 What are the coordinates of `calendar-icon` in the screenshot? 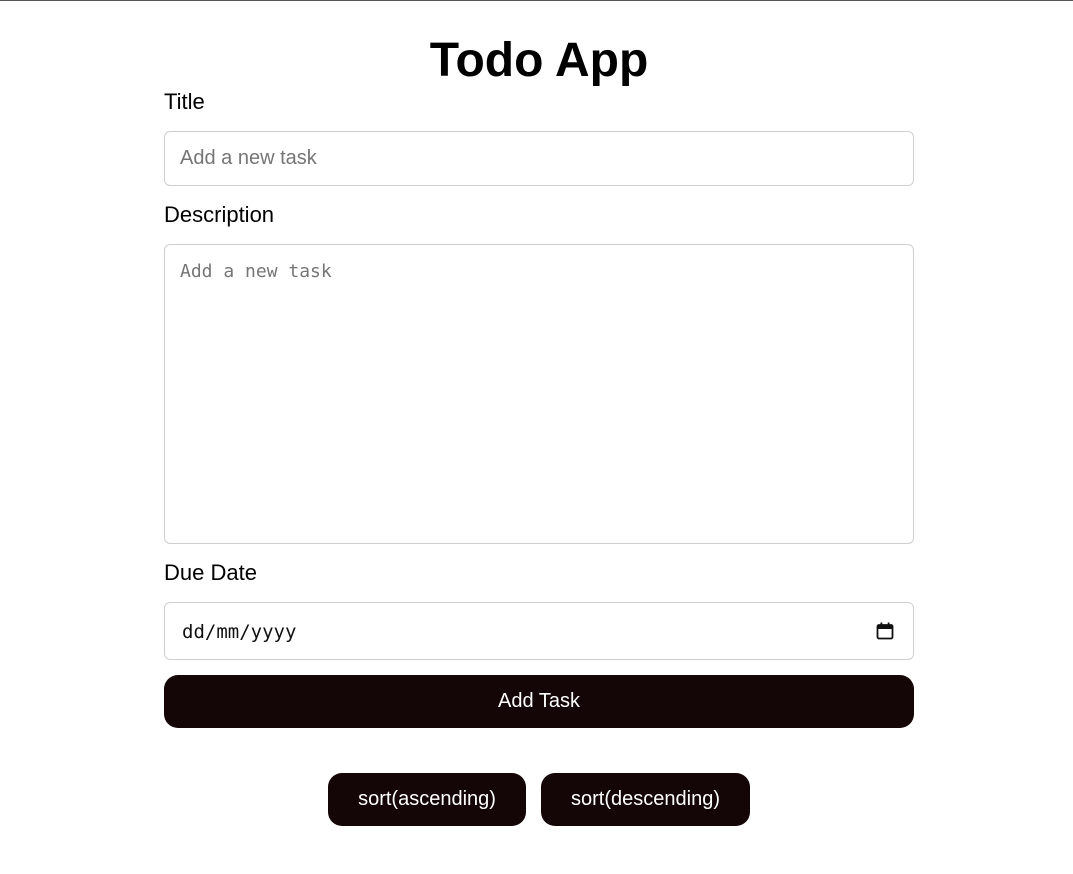 It's located at (885, 631).